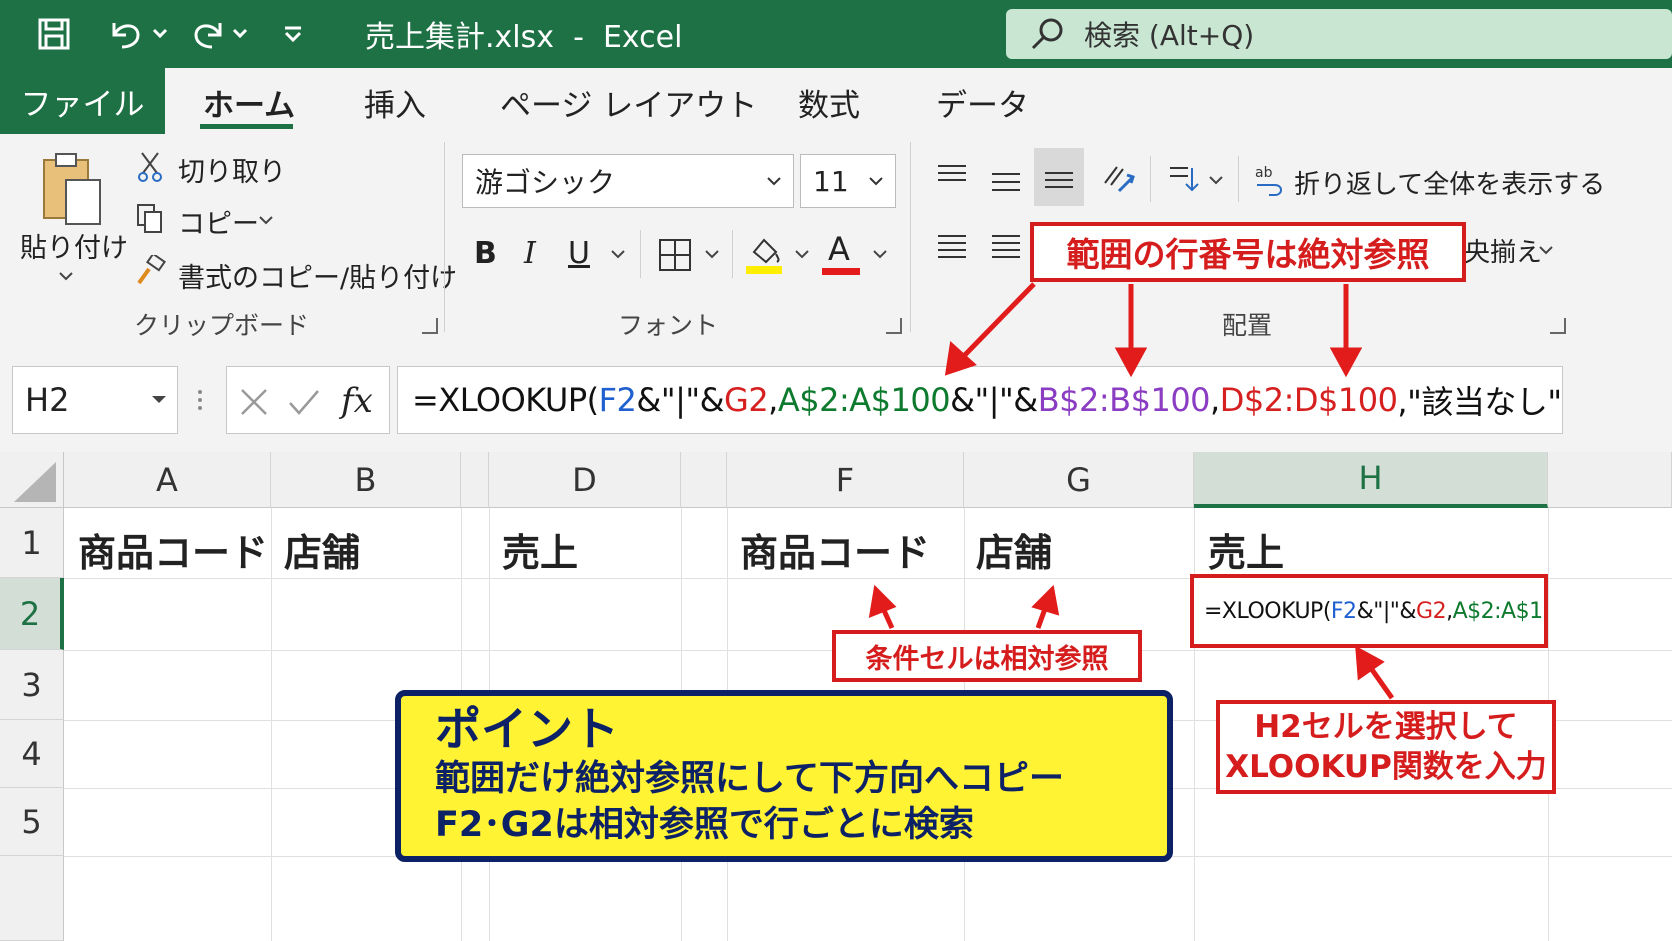 The image size is (1672, 941). I want to click on italic-button: I, so click(530, 253).